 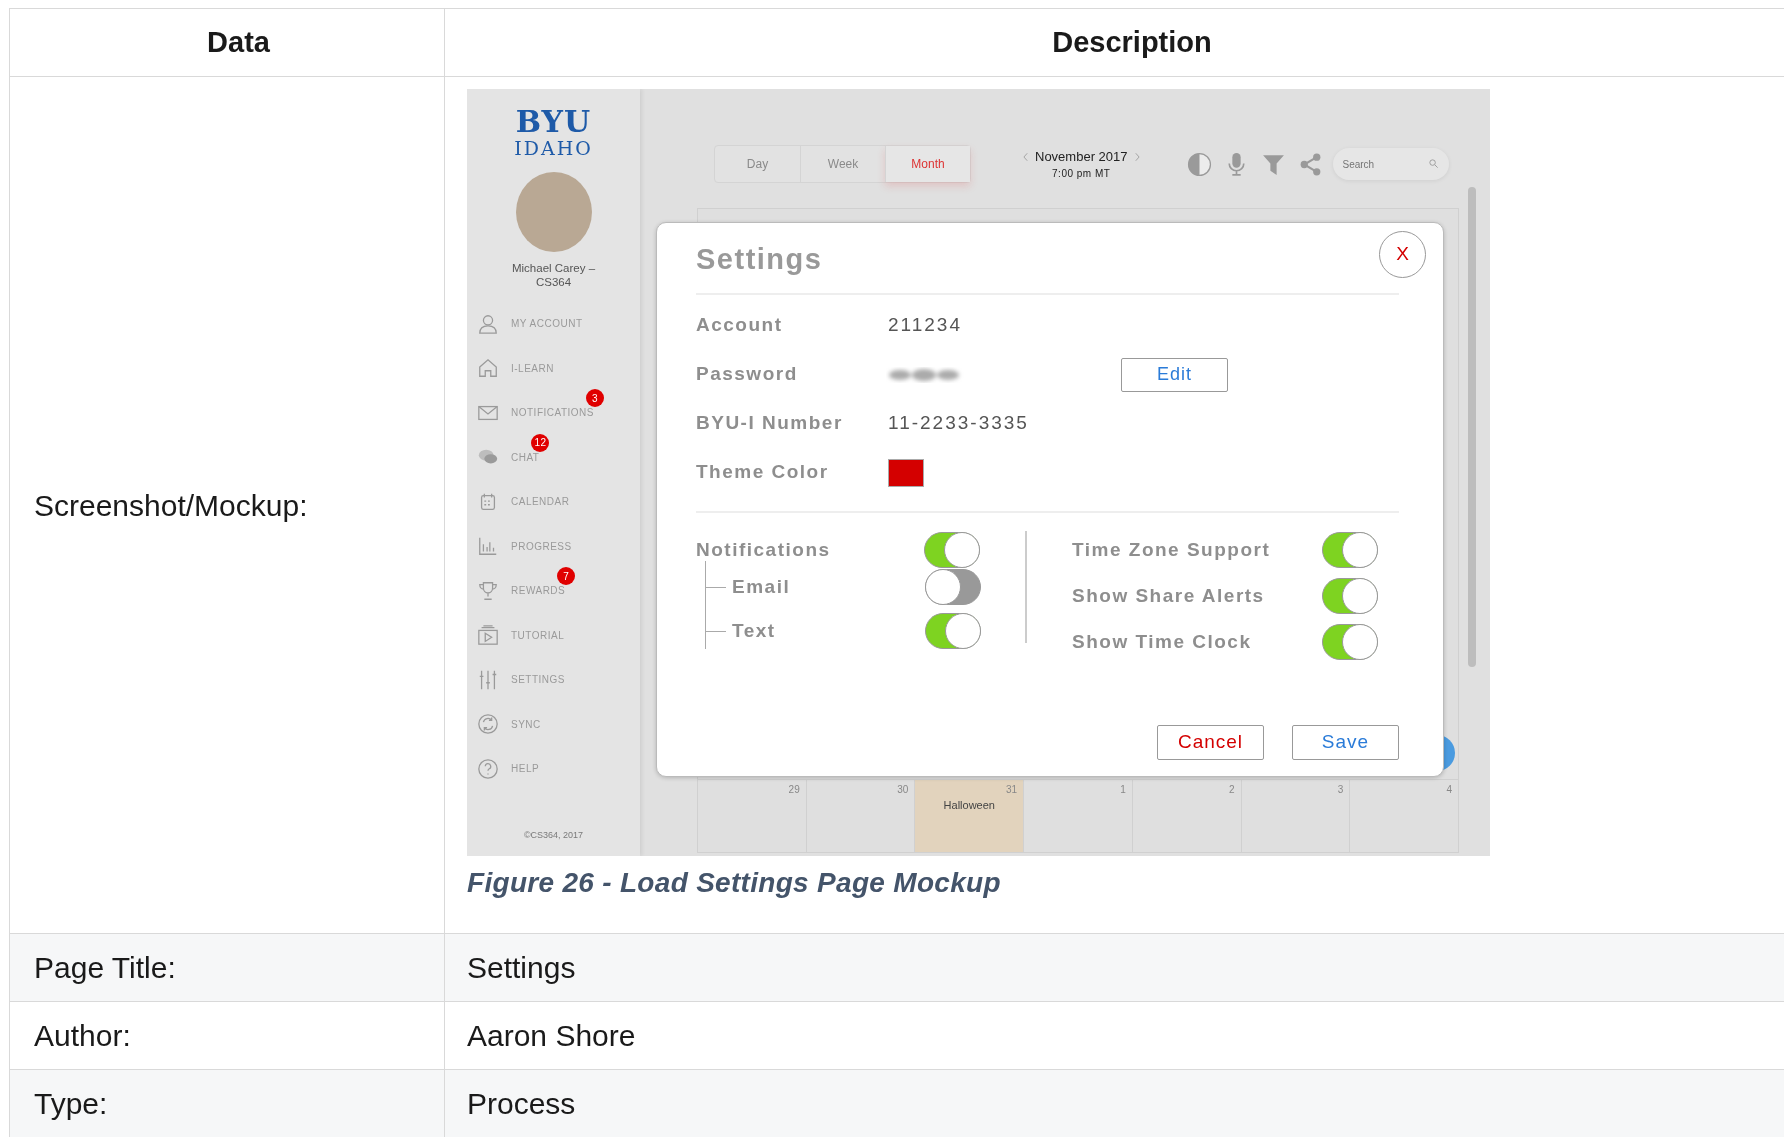 I want to click on nav-item: CHAT 12, so click(x=553, y=457).